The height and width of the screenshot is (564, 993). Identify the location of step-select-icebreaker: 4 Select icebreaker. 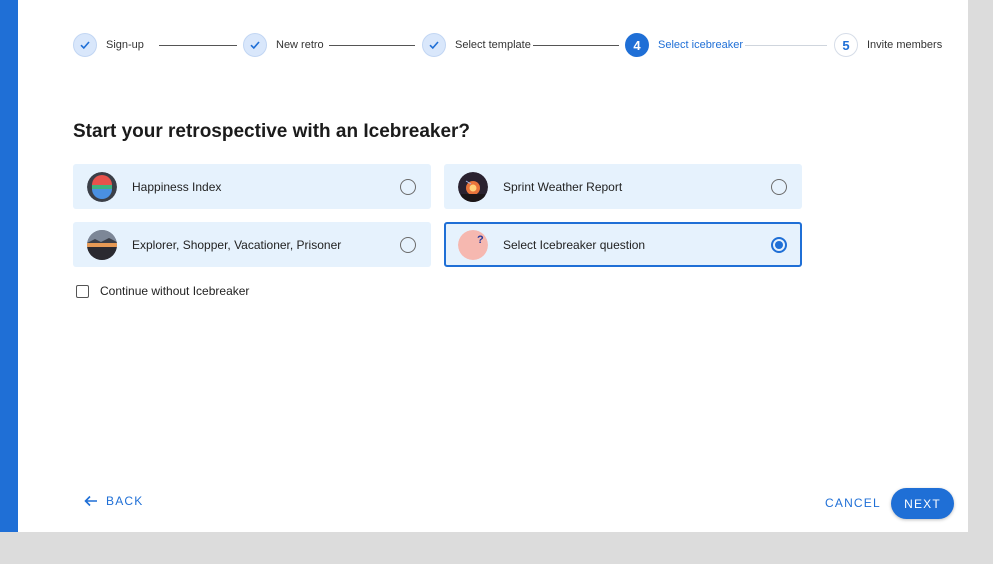
(684, 45).